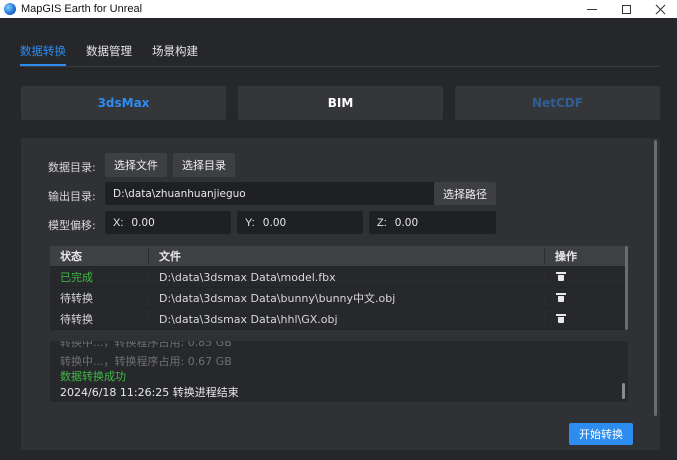  I want to click on offset-y-field: Y: 0.00, so click(300, 222).